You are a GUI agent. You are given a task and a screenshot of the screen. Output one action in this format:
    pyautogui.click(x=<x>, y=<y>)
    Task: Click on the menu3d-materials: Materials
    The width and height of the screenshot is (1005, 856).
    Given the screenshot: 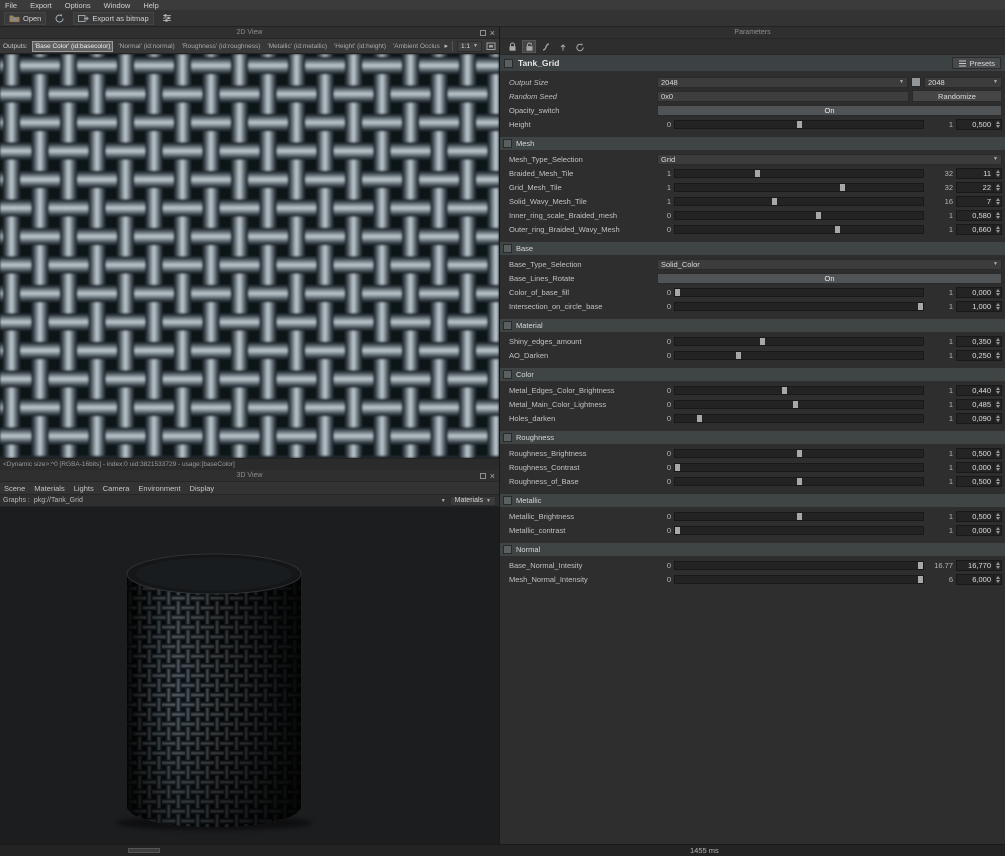 What is the action you would take?
    pyautogui.click(x=49, y=488)
    